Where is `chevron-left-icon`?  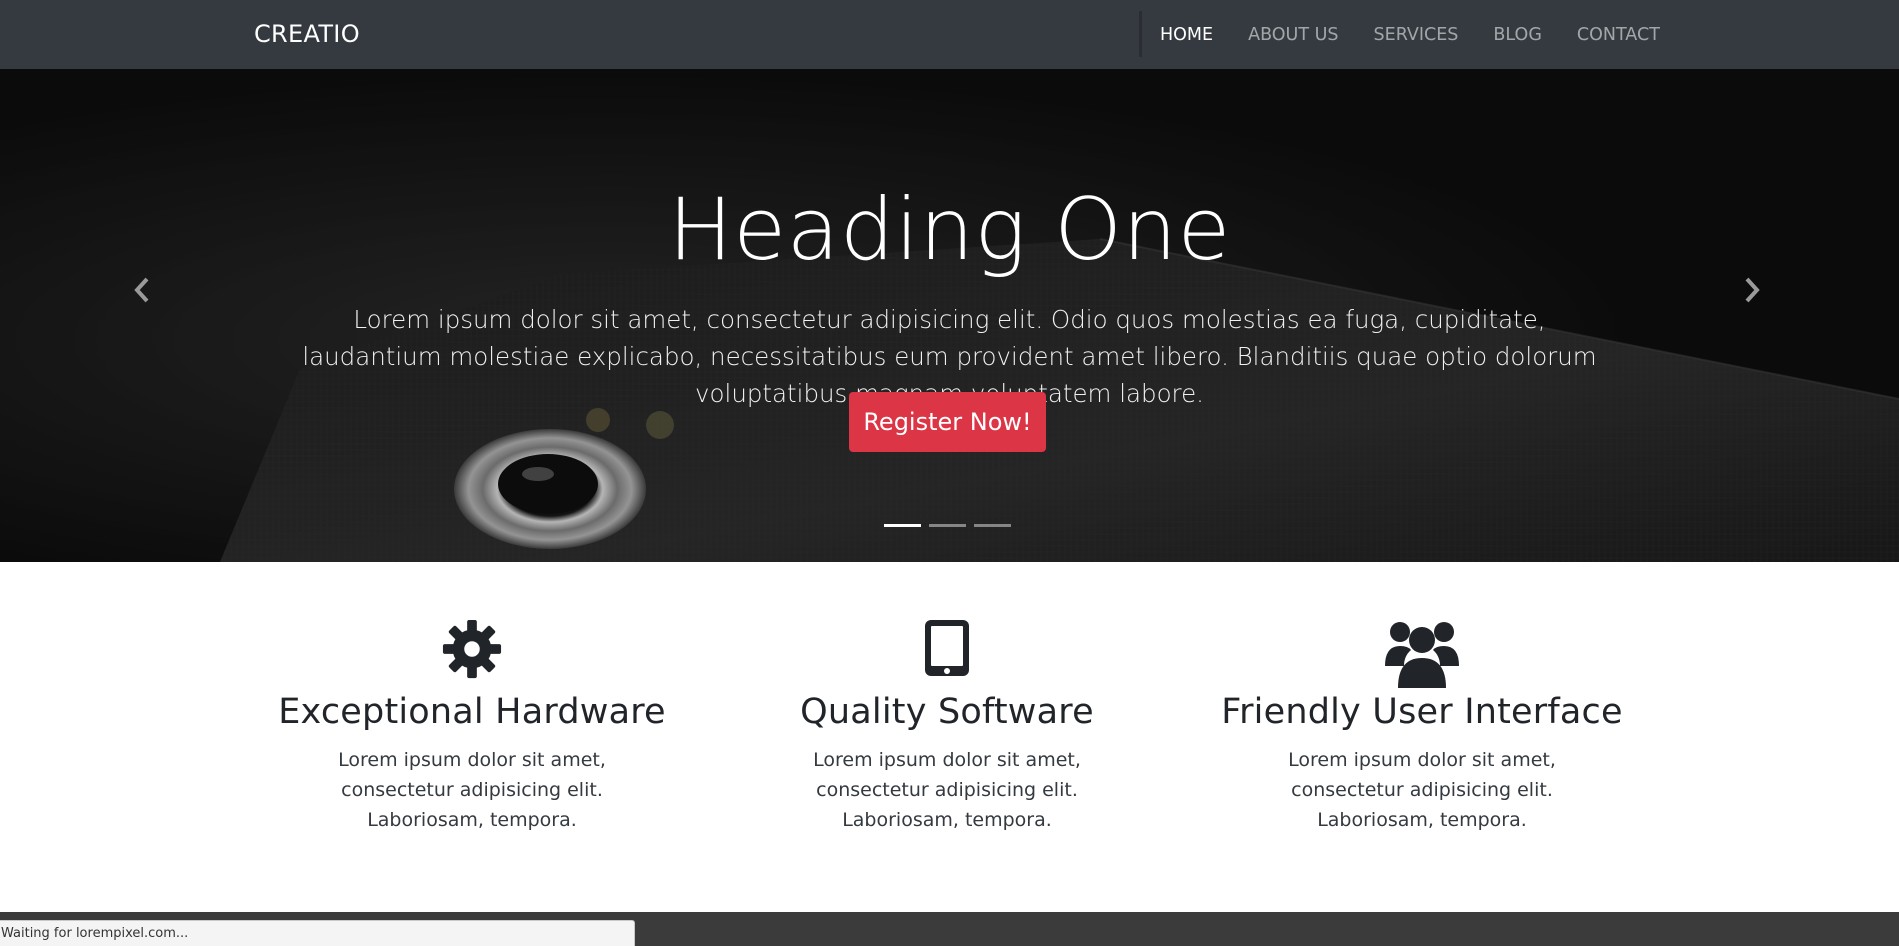 chevron-left-icon is located at coordinates (141, 290).